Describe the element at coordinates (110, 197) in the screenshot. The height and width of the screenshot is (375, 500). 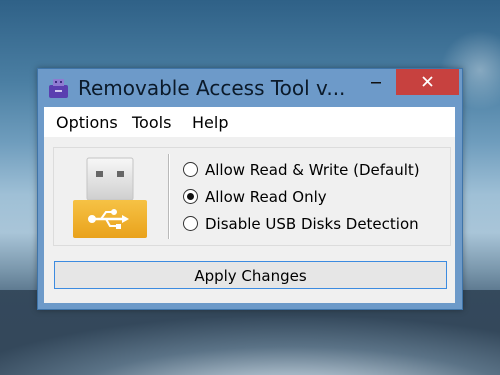
I see `usb-drive-icon` at that location.